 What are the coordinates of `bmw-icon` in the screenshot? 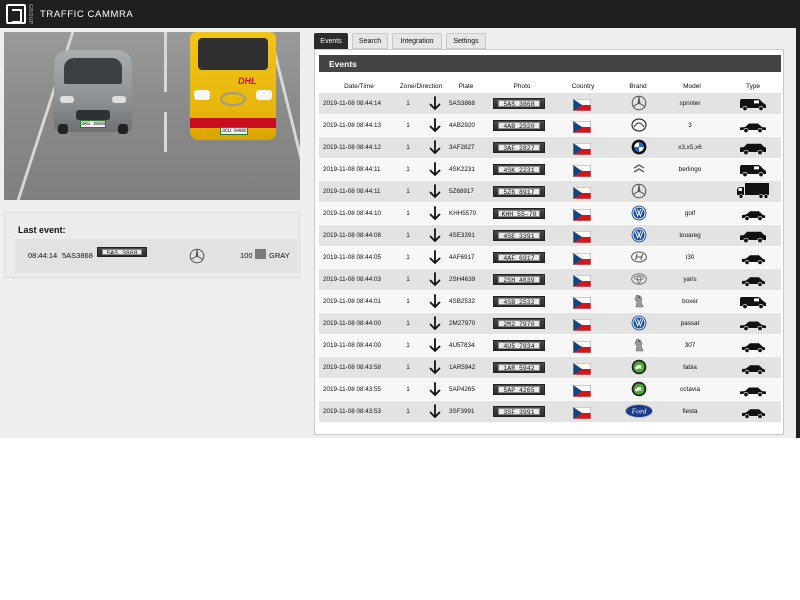 It's located at (639, 147).